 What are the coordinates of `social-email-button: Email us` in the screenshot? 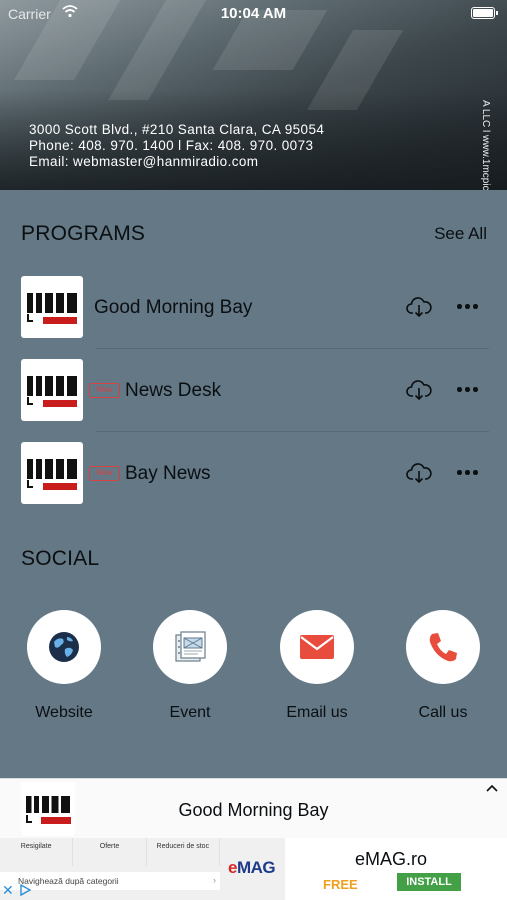 It's located at (317, 670).